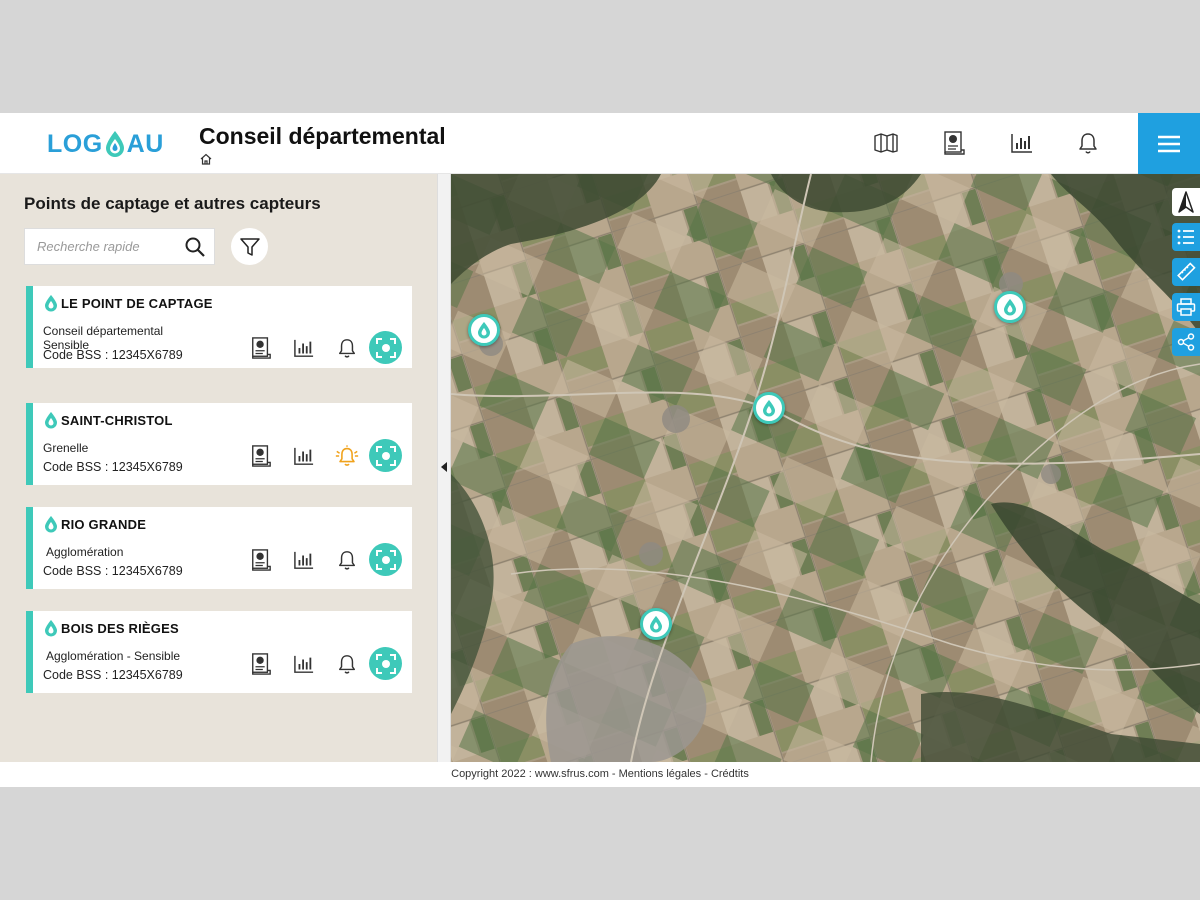 The height and width of the screenshot is (900, 1200). I want to click on sidebar-title: Points de captage et autres capteurs, so click(172, 203).